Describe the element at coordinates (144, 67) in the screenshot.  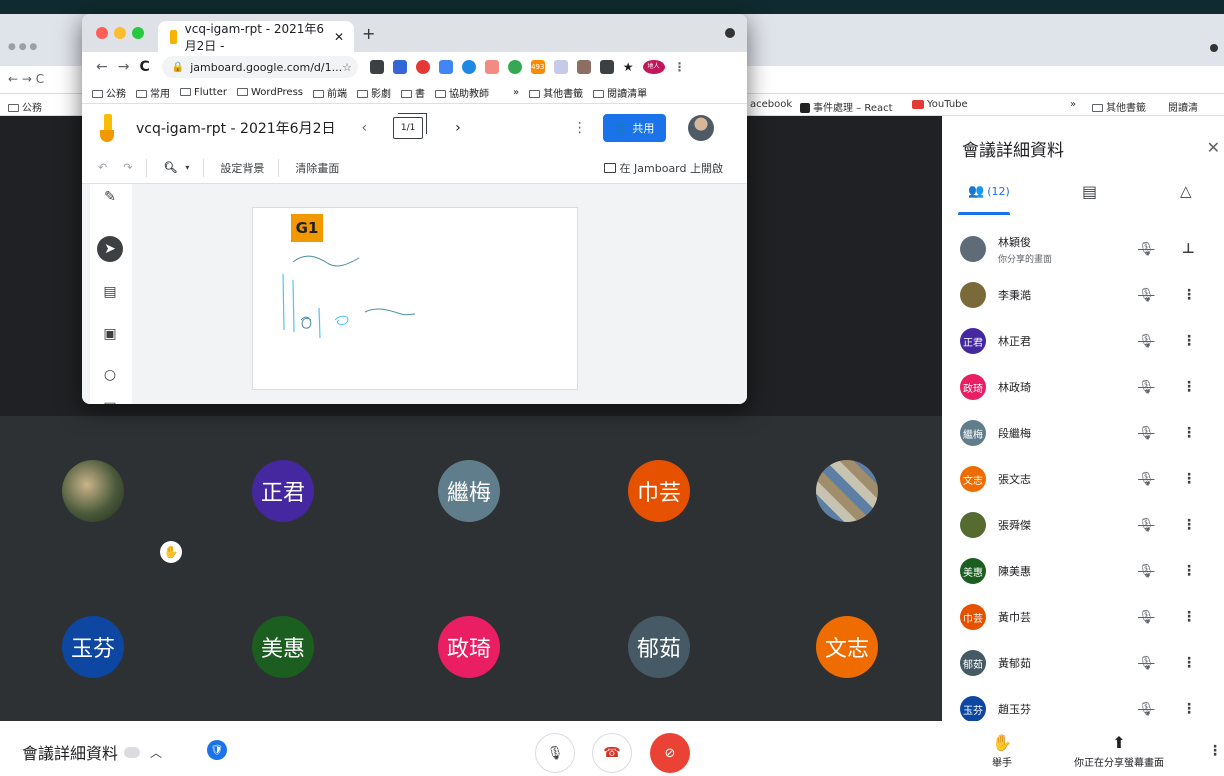
I see `reload-icon: C` at that location.